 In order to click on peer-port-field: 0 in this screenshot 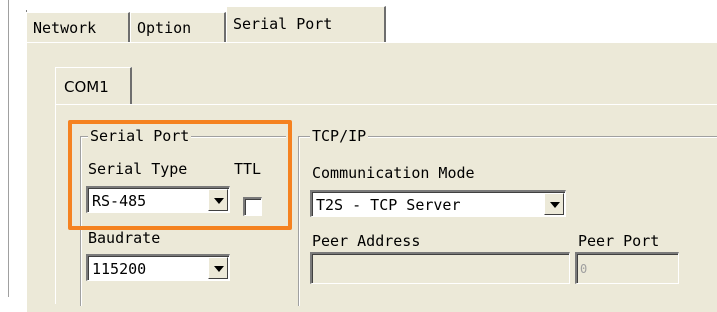, I will do `click(627, 268)`.